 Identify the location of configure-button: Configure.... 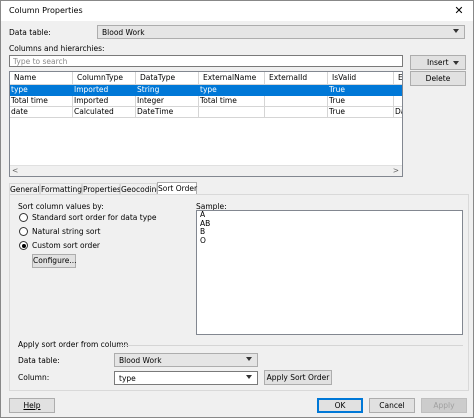
(54, 261).